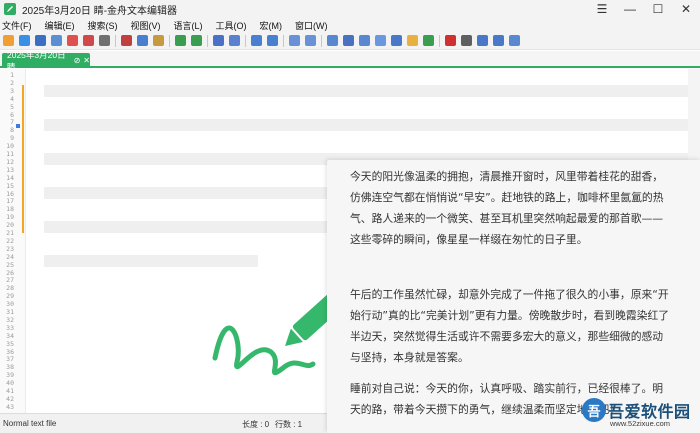  What do you see at coordinates (350, 9) in the screenshot?
I see `title-bar: 2025年3月20日 睛-金舟文本编辑器 ☰ — ☐ ✕` at bounding box center [350, 9].